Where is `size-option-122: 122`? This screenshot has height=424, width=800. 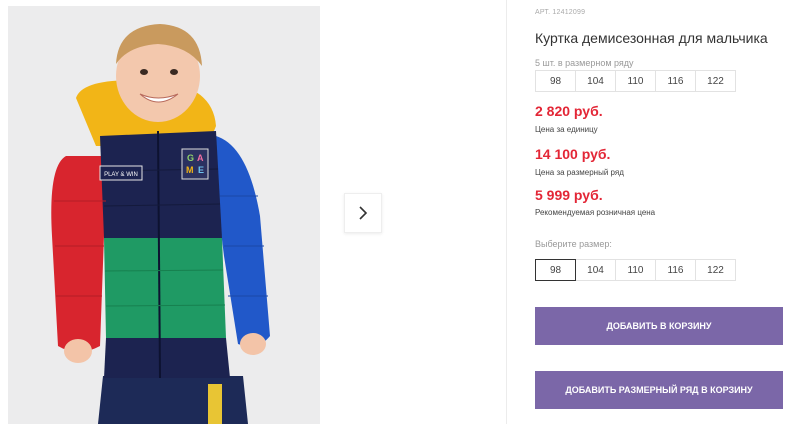
size-option-122: 122 is located at coordinates (715, 270).